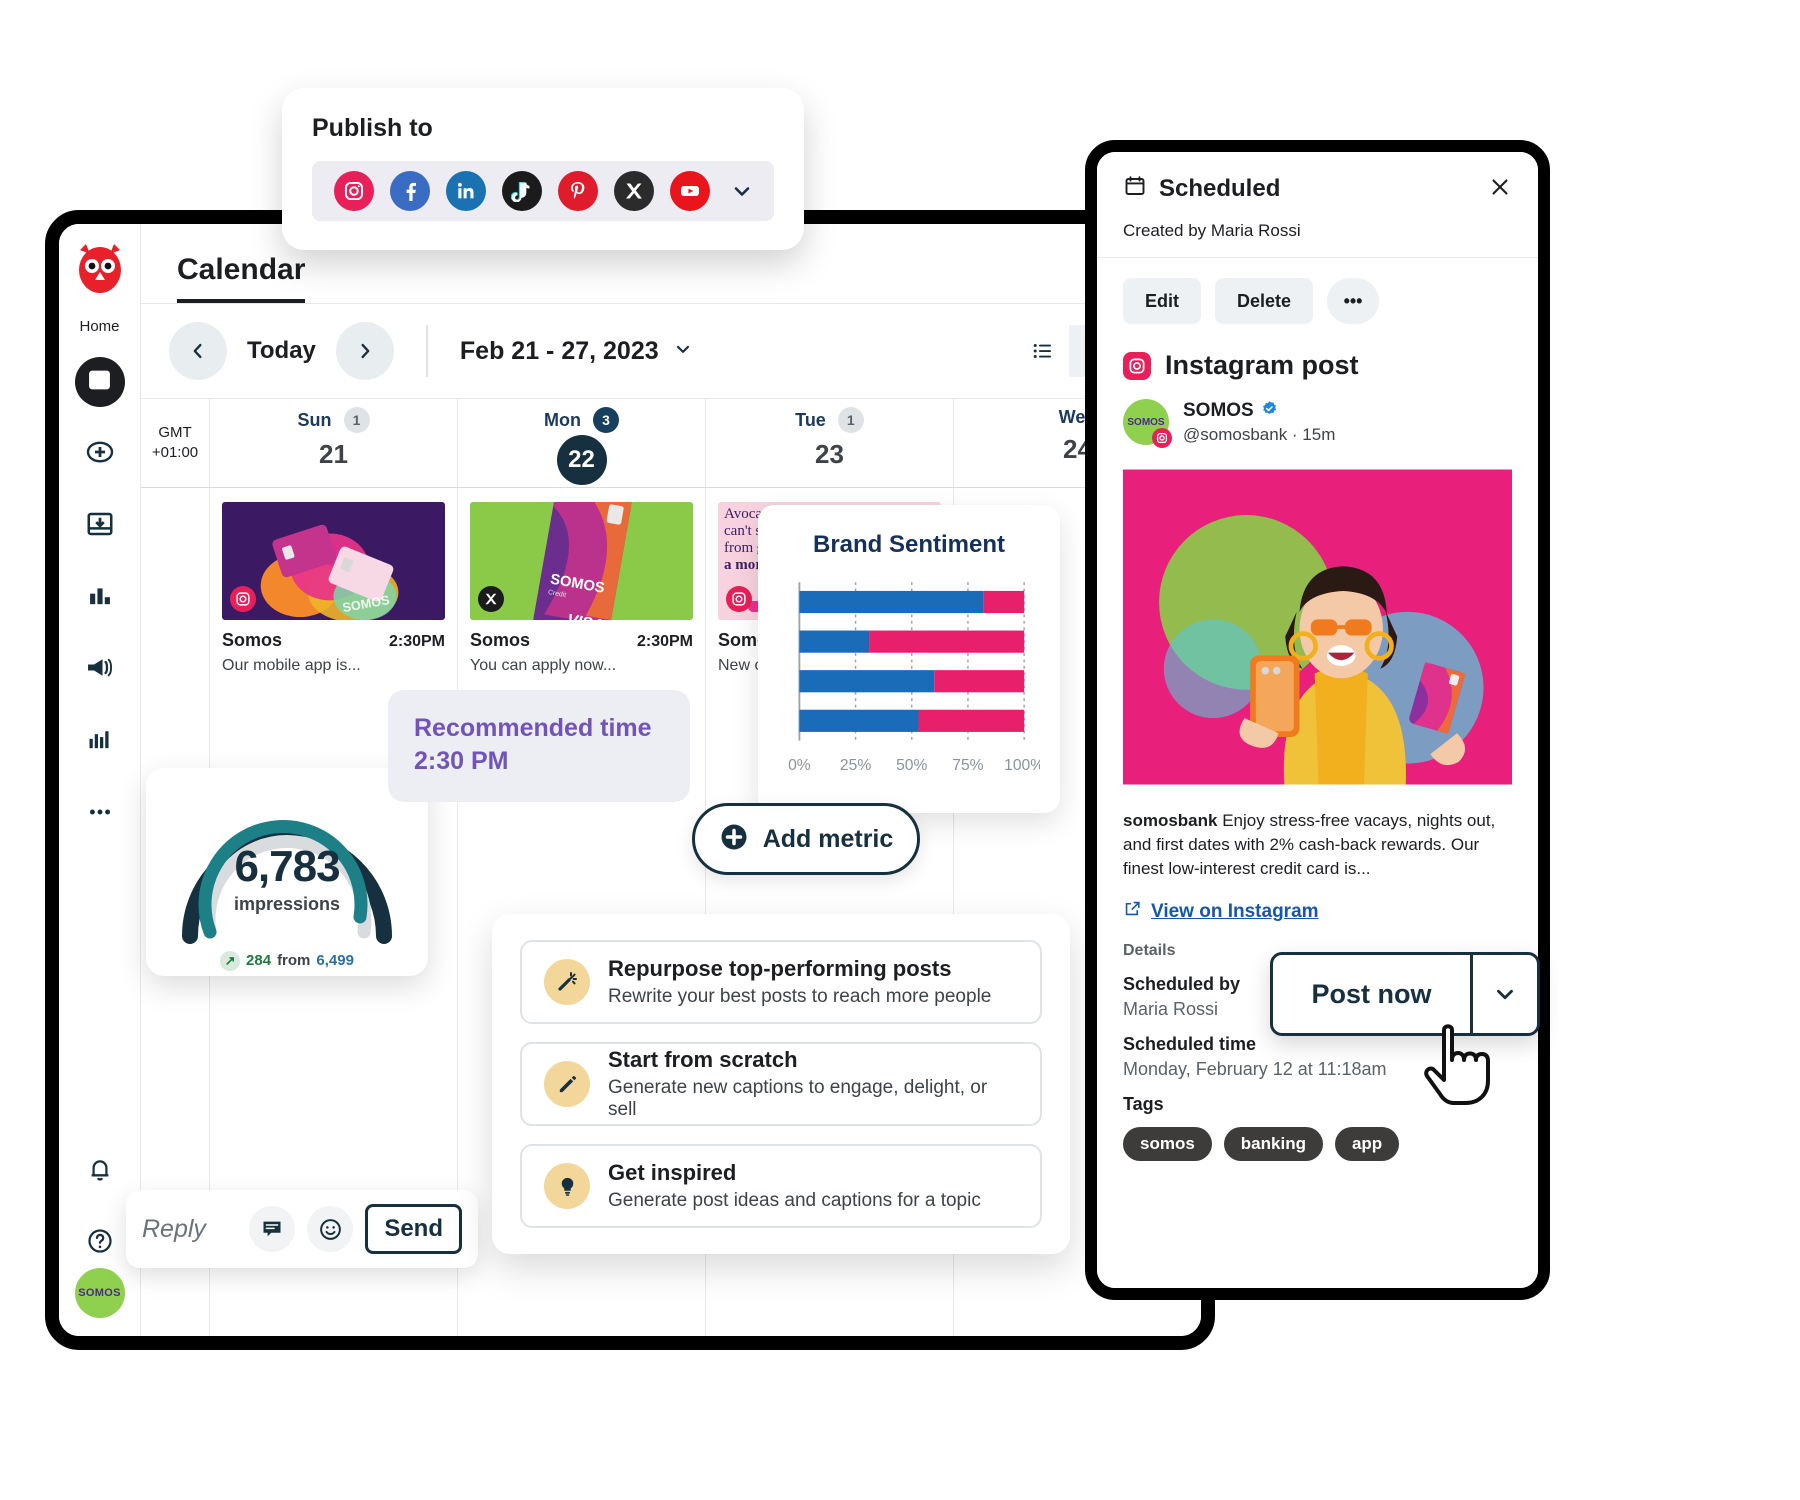 This screenshot has height=1500, width=1800. I want to click on sidebar-item-notifications, so click(100, 1171).